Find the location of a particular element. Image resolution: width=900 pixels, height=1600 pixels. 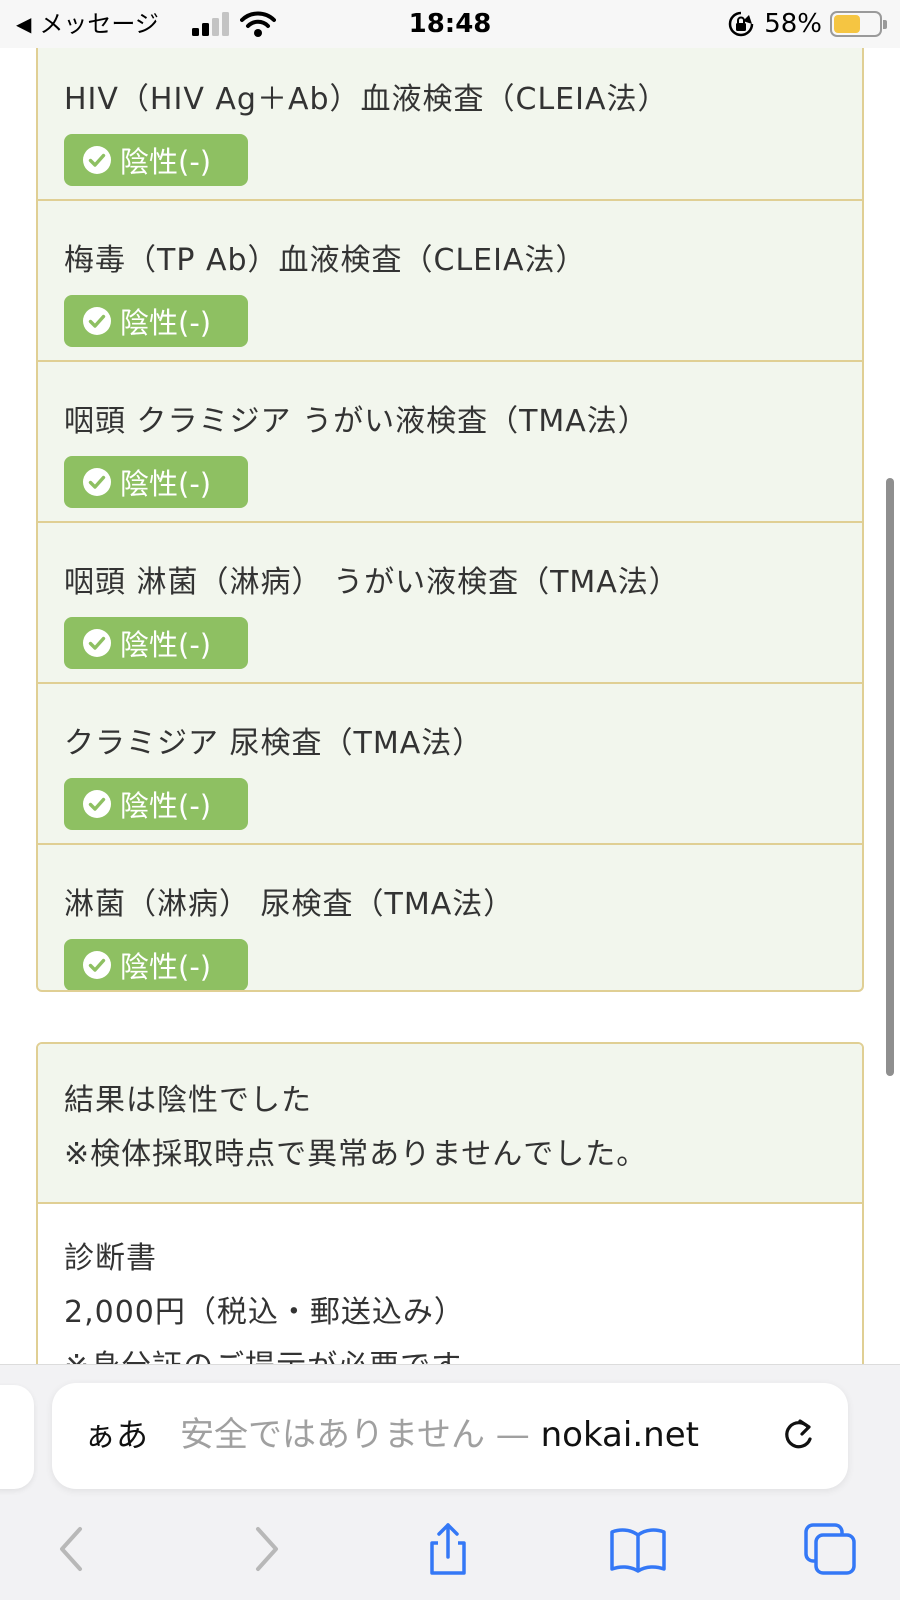

test-name: 咽頭 クラミジア うがい液検査（TMA法） is located at coordinates (356, 421).